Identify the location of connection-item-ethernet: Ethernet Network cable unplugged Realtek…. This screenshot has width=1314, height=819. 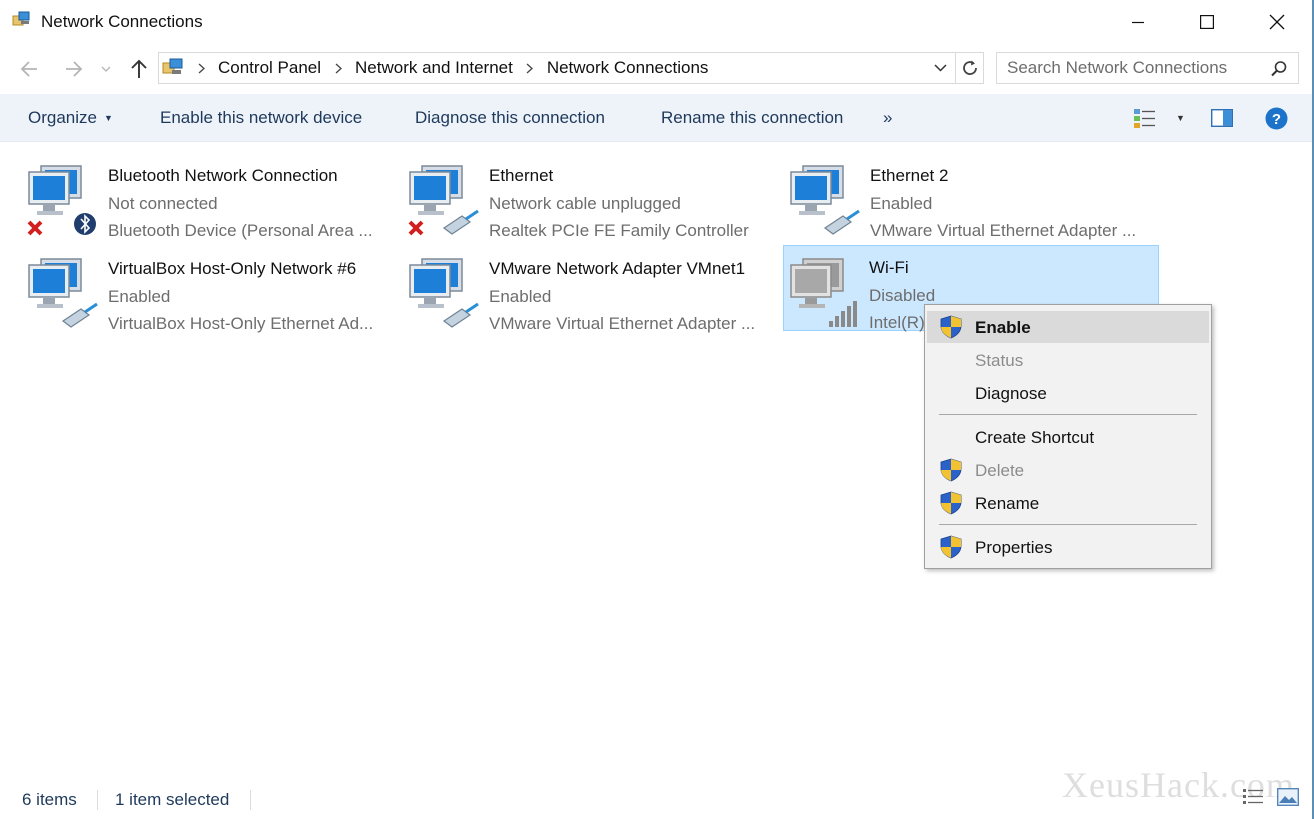
(591, 196).